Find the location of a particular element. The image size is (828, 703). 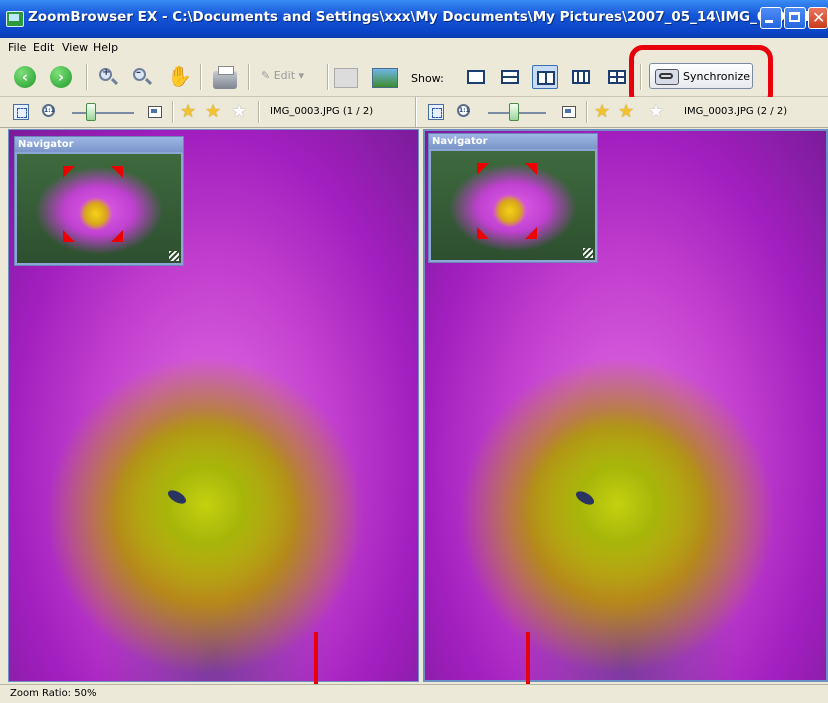

layout-single-button is located at coordinates (476, 77).